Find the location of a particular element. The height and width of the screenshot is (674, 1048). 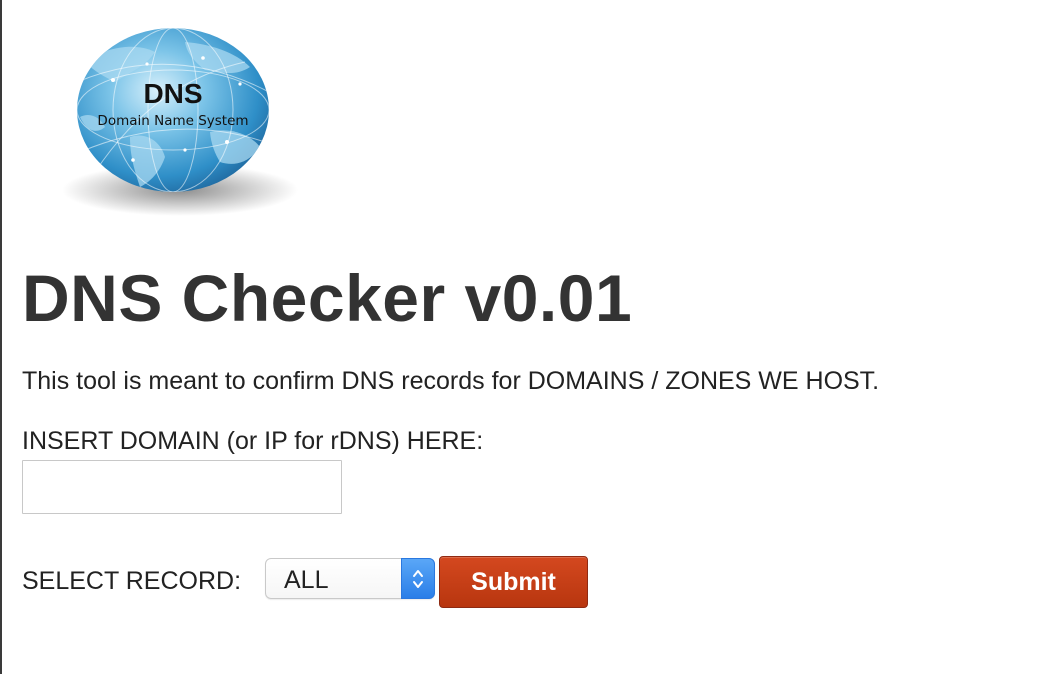

record-select-value: ALL is located at coordinates (306, 580).